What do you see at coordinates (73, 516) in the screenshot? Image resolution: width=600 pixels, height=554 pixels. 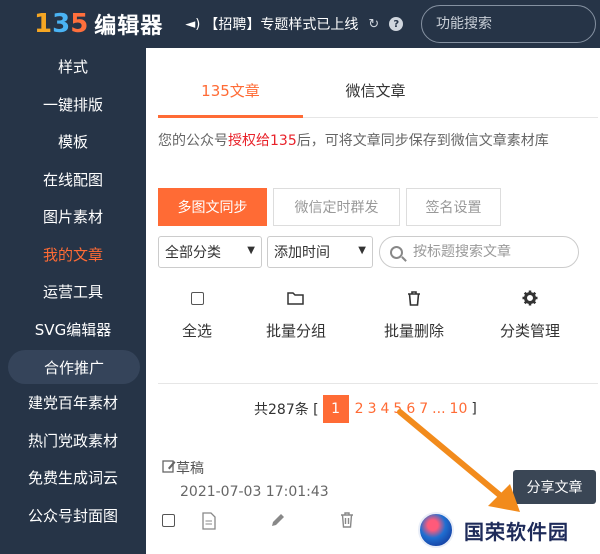 I see `sidebar-item-cover-image: 公众号封面图` at bounding box center [73, 516].